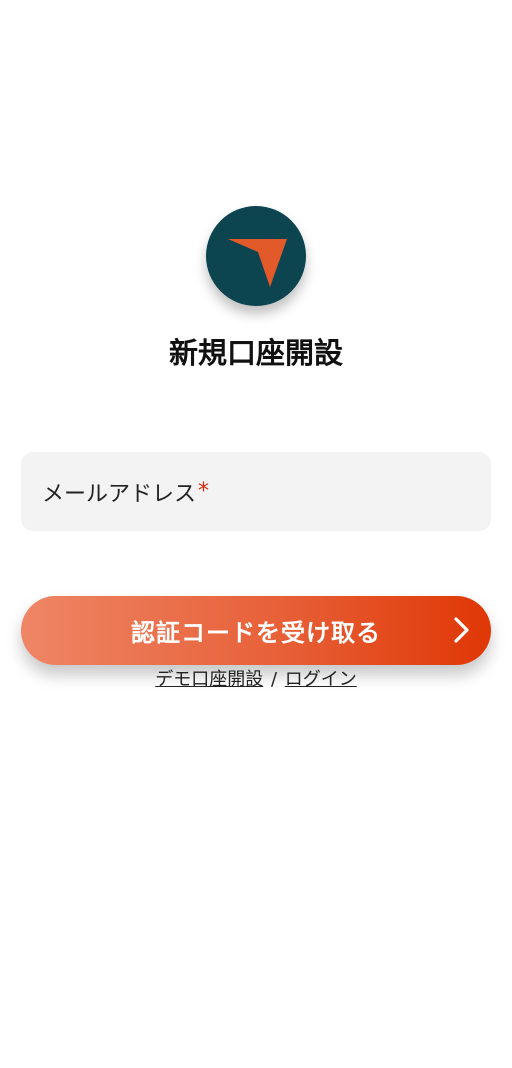  Describe the element at coordinates (257, 263) in the screenshot. I see `location-arrow-icon` at that location.